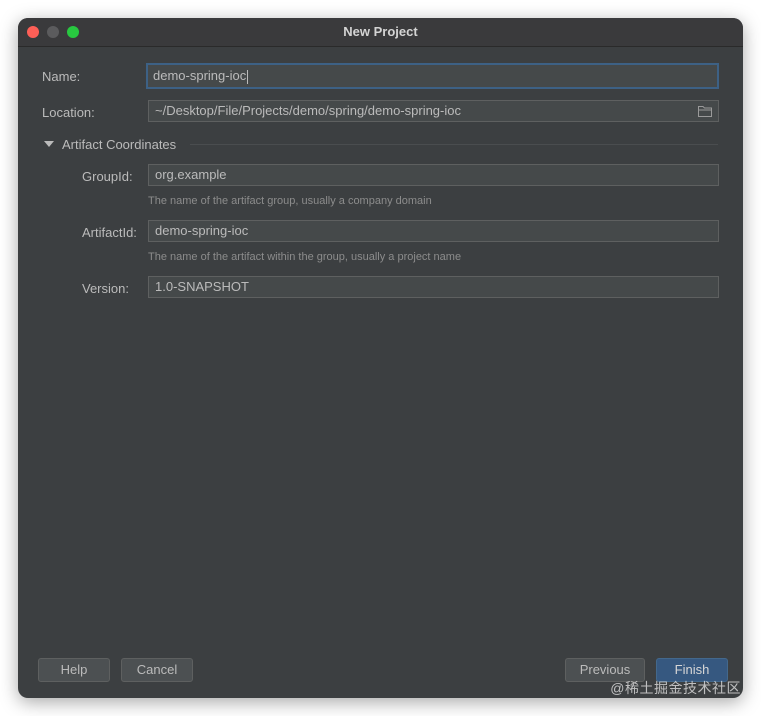 The width and height of the screenshot is (761, 716). What do you see at coordinates (68, 112) in the screenshot?
I see `location-label: Location:` at bounding box center [68, 112].